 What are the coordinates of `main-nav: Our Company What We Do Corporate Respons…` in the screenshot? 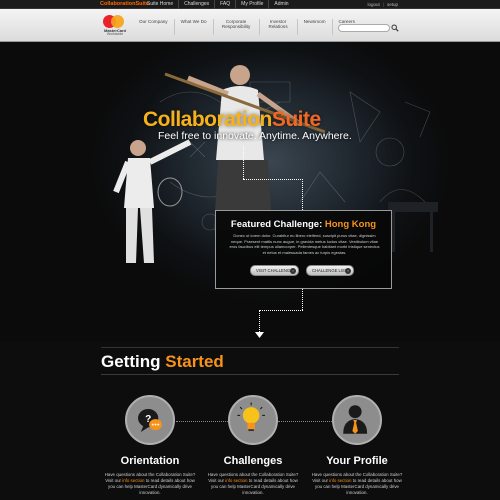 It's located at (247, 27).